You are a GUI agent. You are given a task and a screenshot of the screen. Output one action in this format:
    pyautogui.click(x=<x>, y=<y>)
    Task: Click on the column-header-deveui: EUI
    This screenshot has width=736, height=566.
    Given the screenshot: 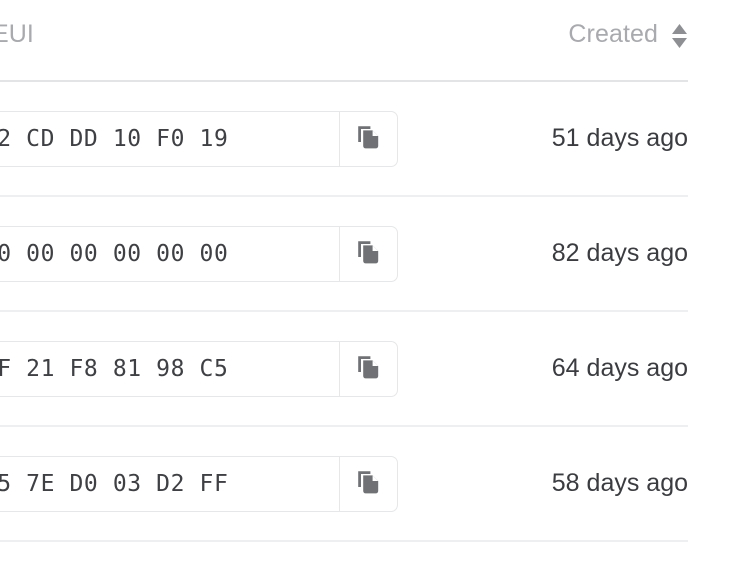 What is the action you would take?
    pyautogui.click(x=17, y=34)
    